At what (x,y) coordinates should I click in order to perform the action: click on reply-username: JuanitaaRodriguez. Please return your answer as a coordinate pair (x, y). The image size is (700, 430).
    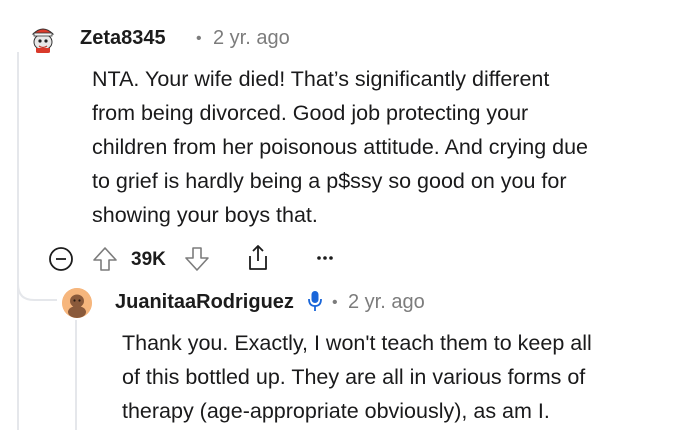
    Looking at the image, I should click on (204, 302).